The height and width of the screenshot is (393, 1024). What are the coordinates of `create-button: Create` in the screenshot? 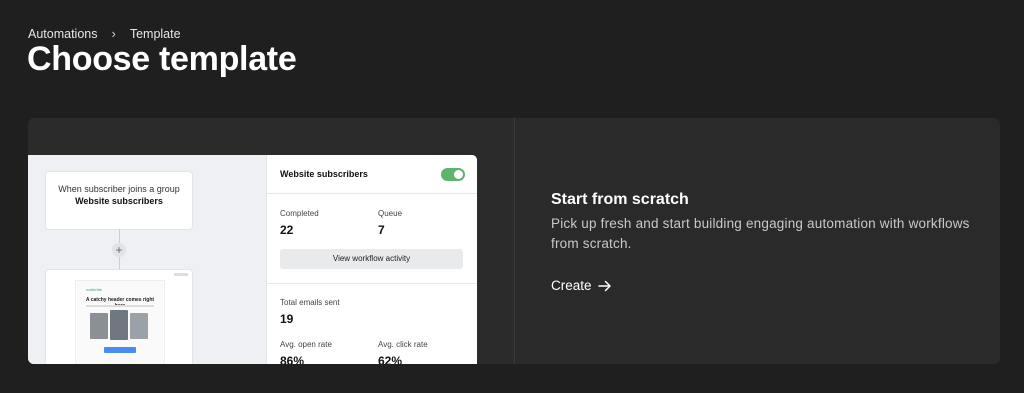 It's located at (581, 285).